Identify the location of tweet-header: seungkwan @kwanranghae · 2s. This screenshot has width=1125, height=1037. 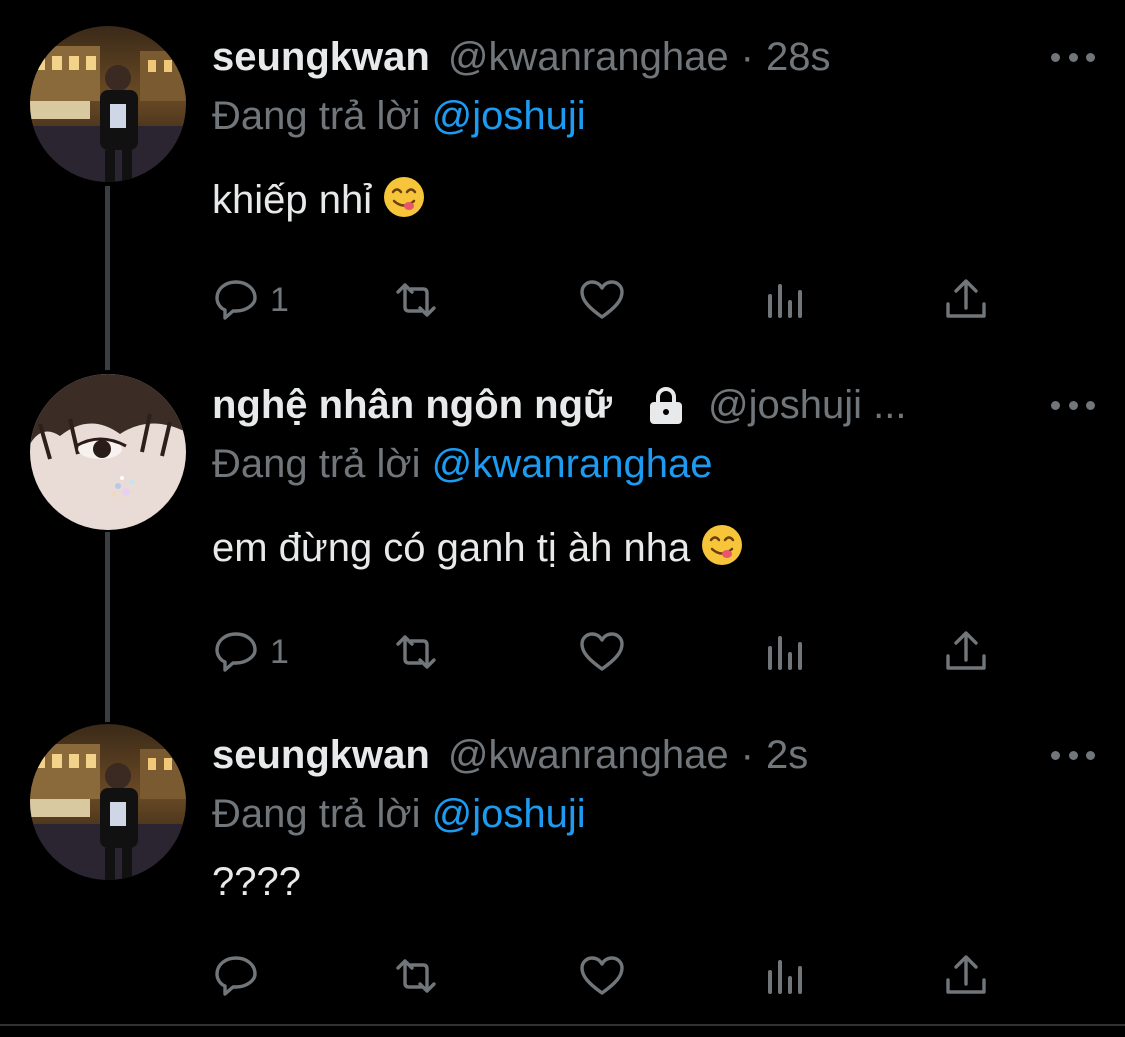
(653, 755).